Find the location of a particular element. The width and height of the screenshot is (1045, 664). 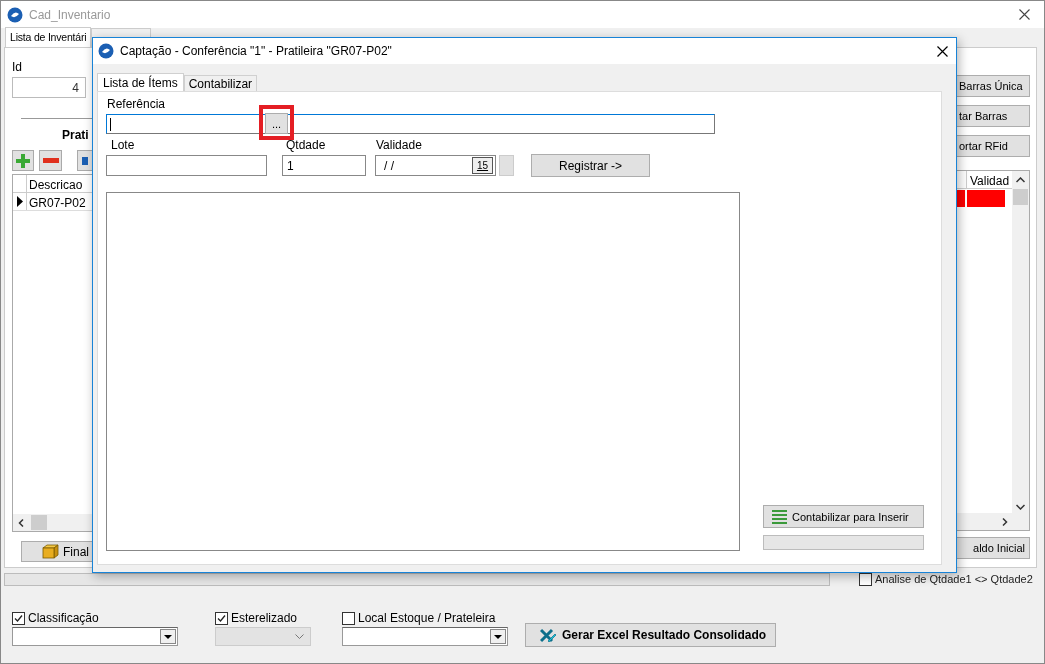

filter-checkbox: Local Estoque / Prateleira is located at coordinates (433, 618).